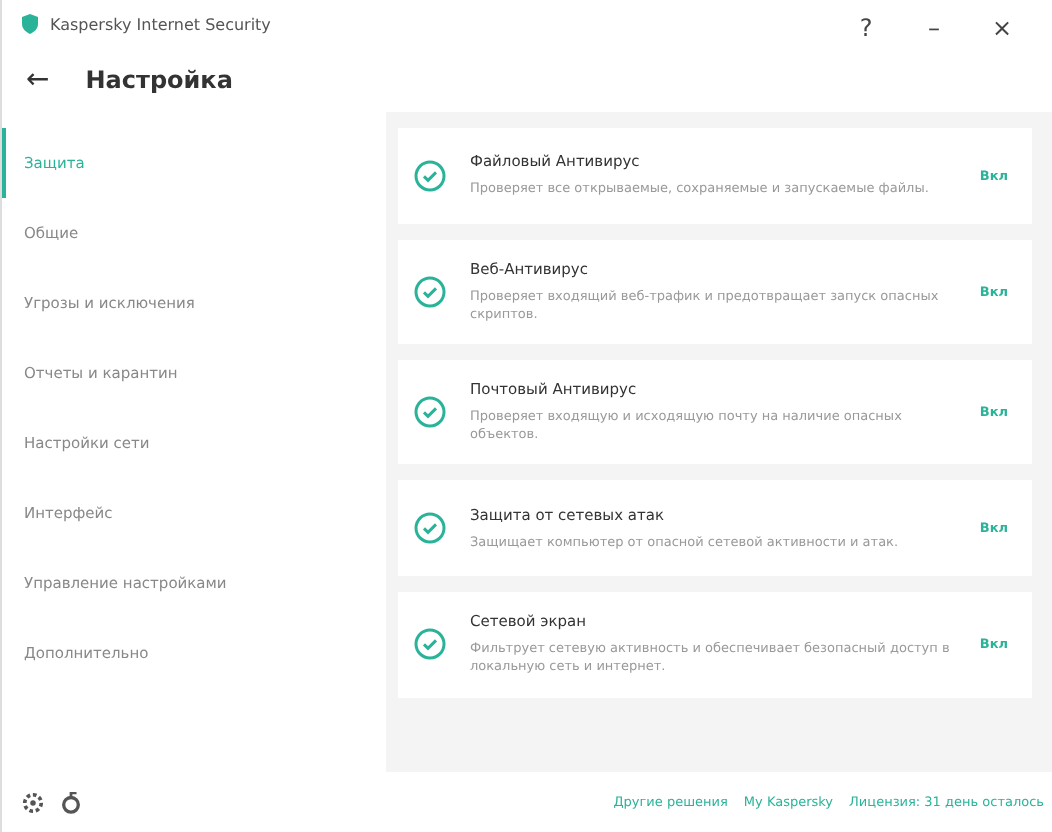  What do you see at coordinates (934, 27) in the screenshot?
I see `minimize-button: –` at bounding box center [934, 27].